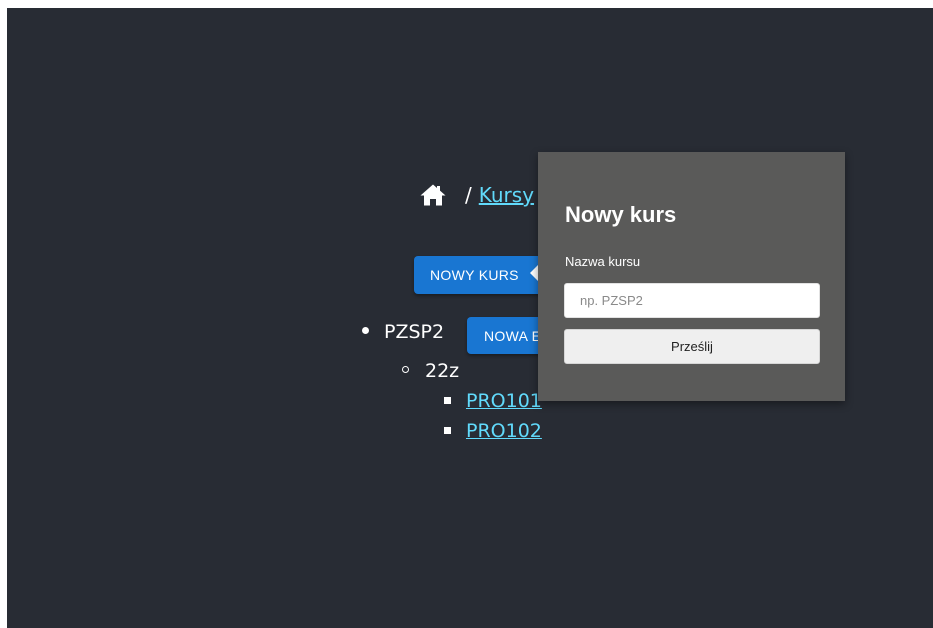 This screenshot has height=628, width=933. Describe the element at coordinates (603, 261) in the screenshot. I see `course-name-label: Nazwa kursu` at that location.